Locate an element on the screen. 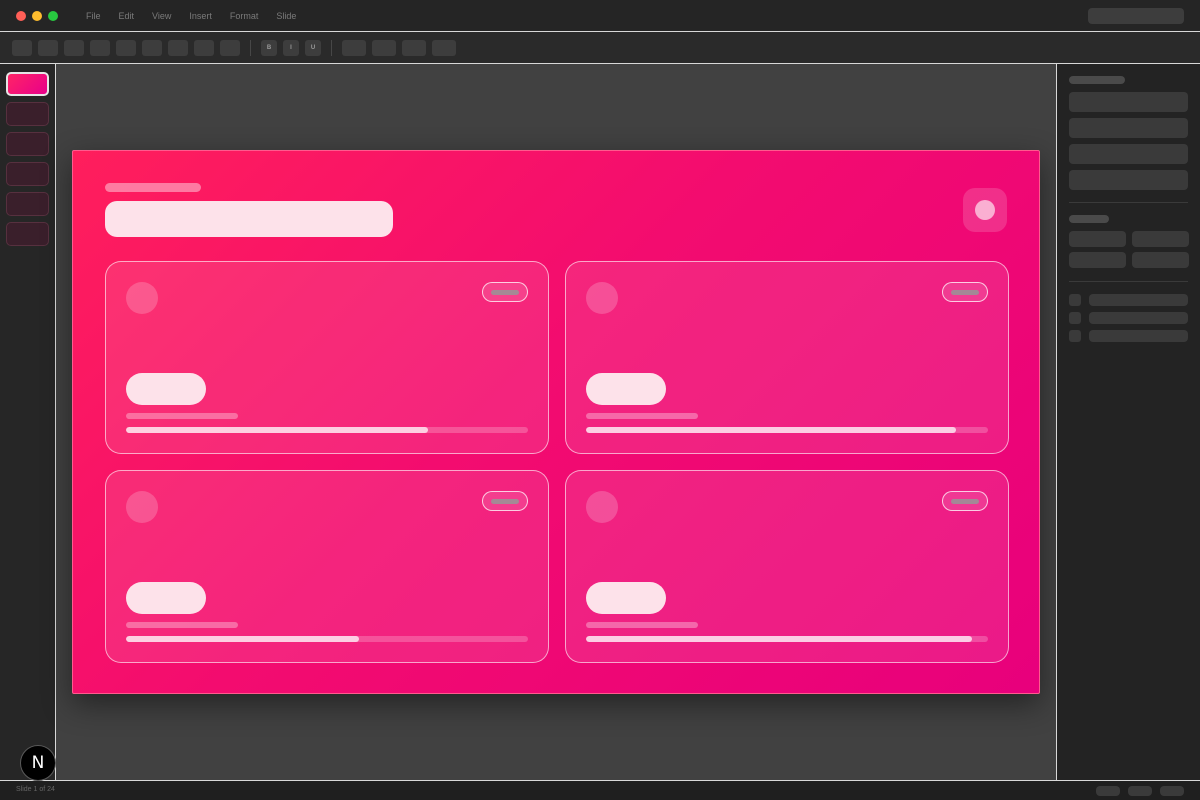 The image size is (1200, 800). menu-insert: Insert is located at coordinates (200, 16).